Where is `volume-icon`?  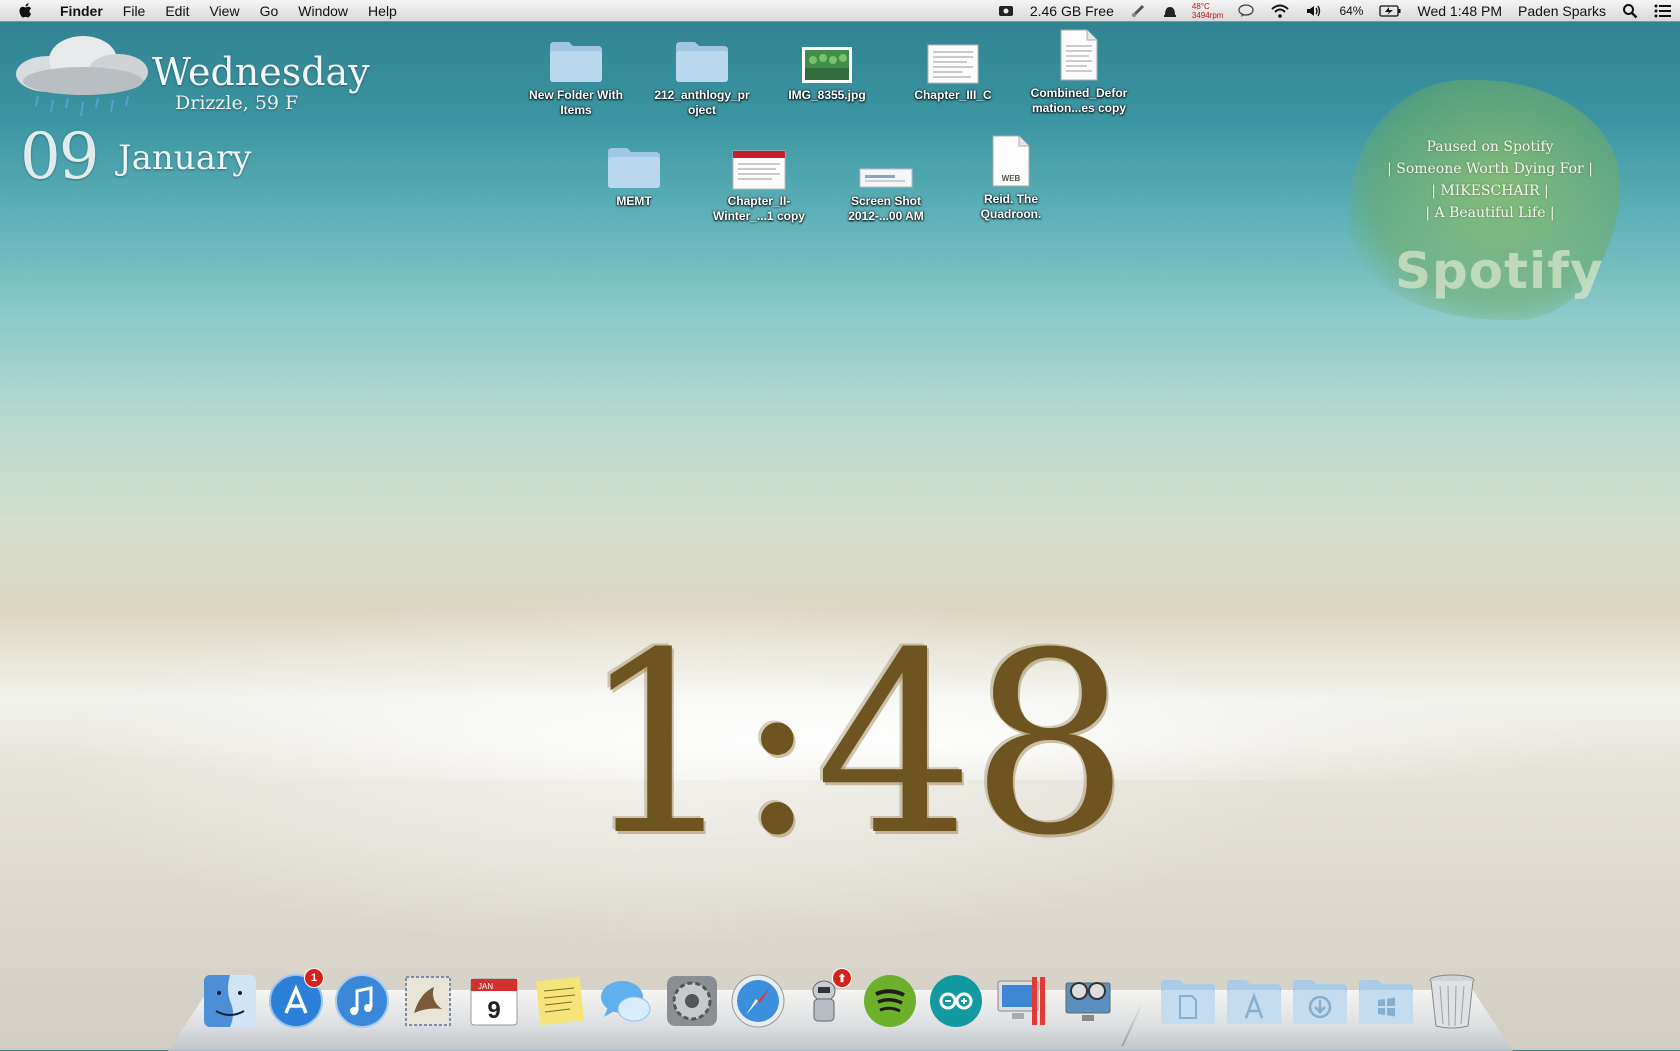 volume-icon is located at coordinates (1314, 11).